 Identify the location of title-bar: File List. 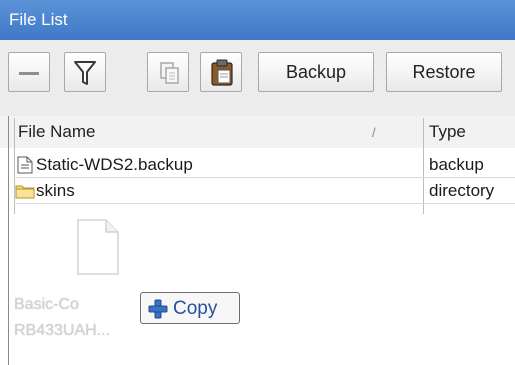
(257, 20).